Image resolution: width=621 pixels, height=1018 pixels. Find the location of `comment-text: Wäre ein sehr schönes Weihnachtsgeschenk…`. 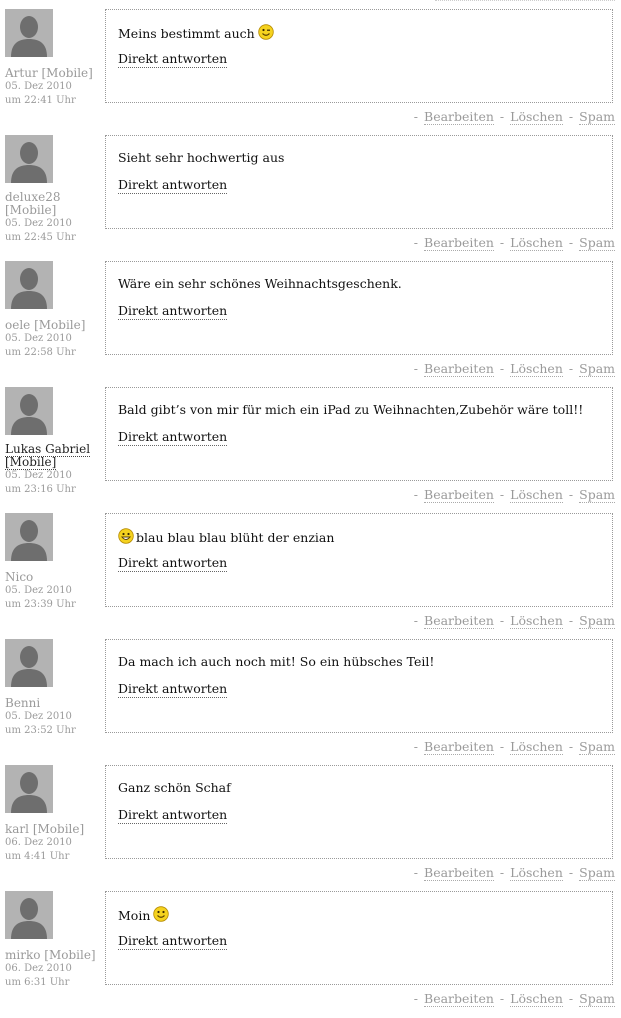

comment-text: Wäre ein sehr schönes Weihnachtsgeschenk… is located at coordinates (260, 284).